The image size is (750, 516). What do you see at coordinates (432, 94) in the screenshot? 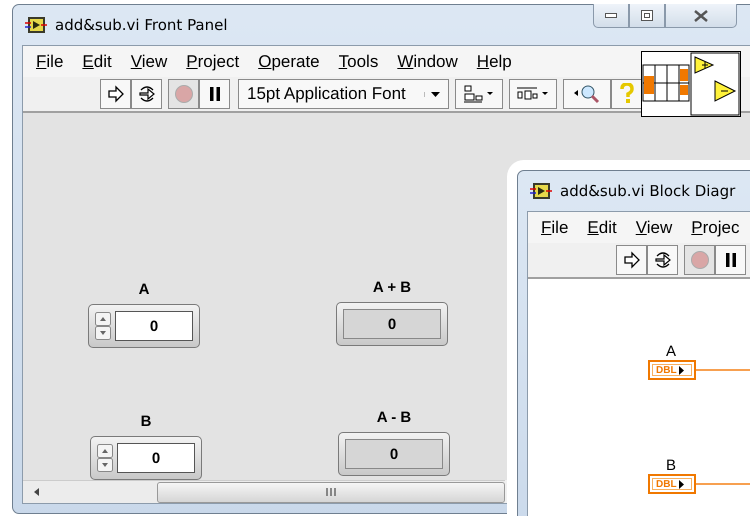
I see `dropdown-arrow-icon` at bounding box center [432, 94].